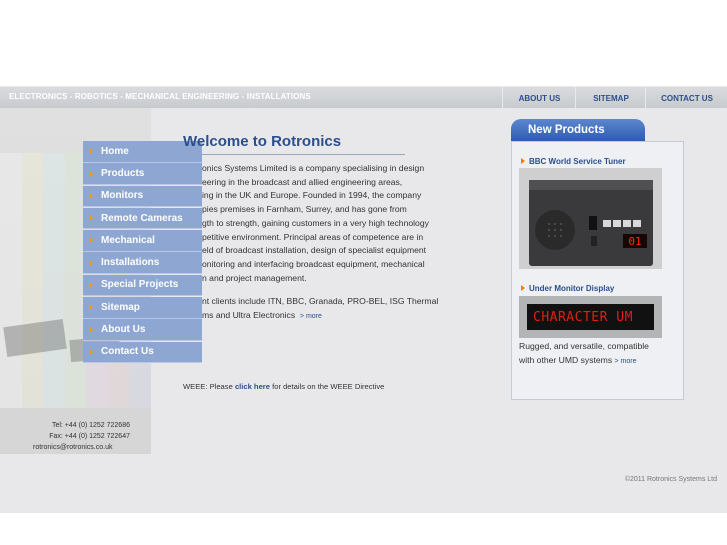 The width and height of the screenshot is (727, 545). I want to click on product-title: BBC World Service Tuner, so click(577, 161).